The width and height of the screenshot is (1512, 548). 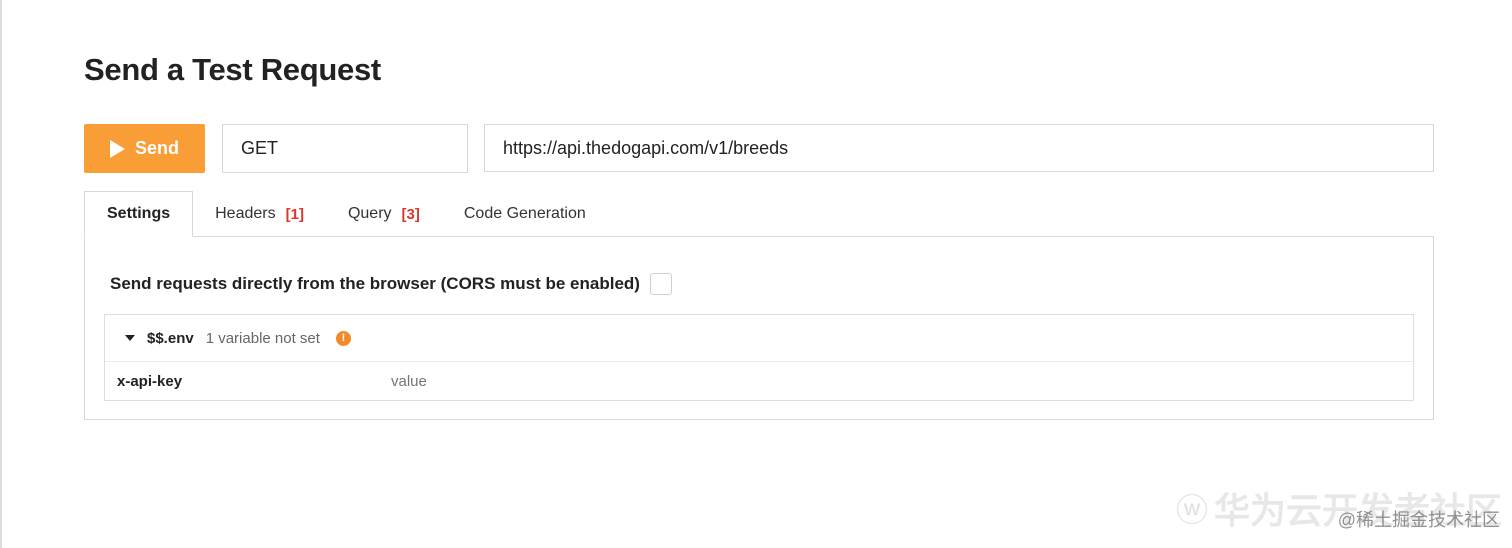 I want to click on url-input: https://api.thedogapi.com/v1/breeds, so click(x=959, y=148).